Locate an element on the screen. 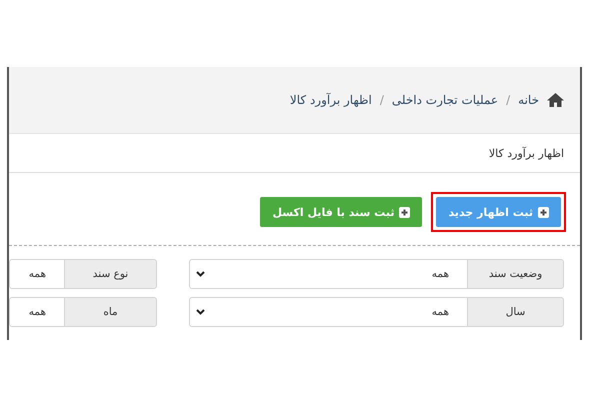 The height and width of the screenshot is (400, 600). page-title: اظهار برآورد کالا is located at coordinates (526, 153).